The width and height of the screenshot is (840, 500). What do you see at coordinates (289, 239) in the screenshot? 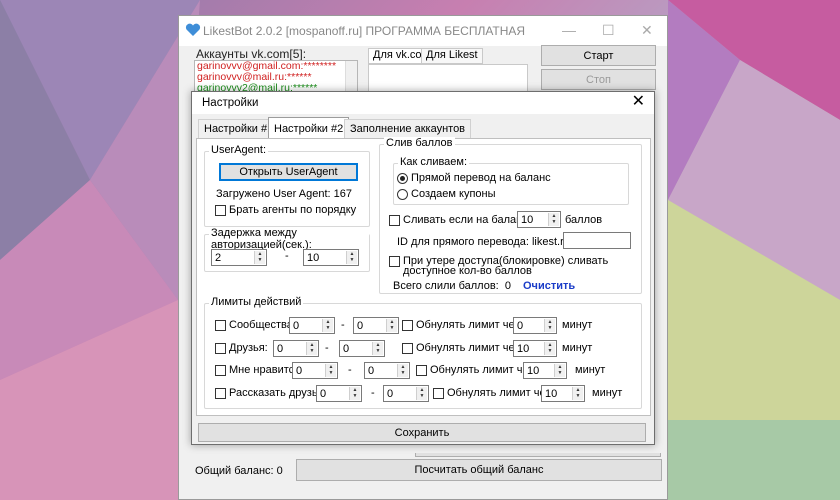
I see `delay-group-label: Задержка между авторизацией(сек.):` at bounding box center [289, 239].